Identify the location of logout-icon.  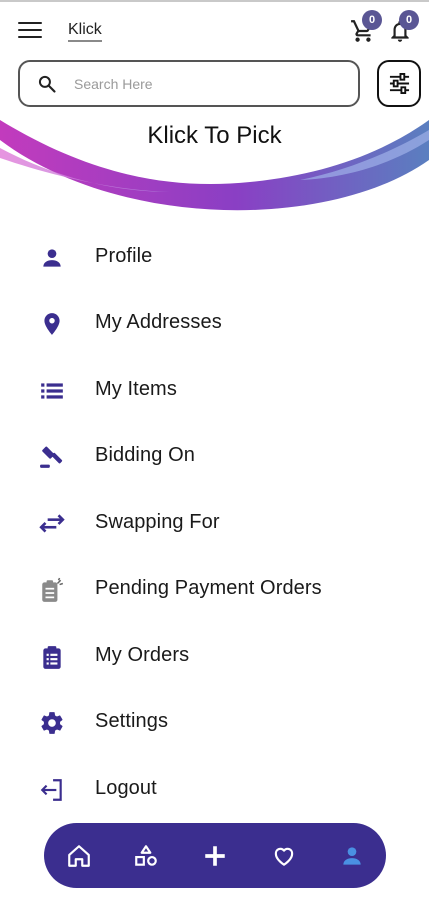
(51, 790).